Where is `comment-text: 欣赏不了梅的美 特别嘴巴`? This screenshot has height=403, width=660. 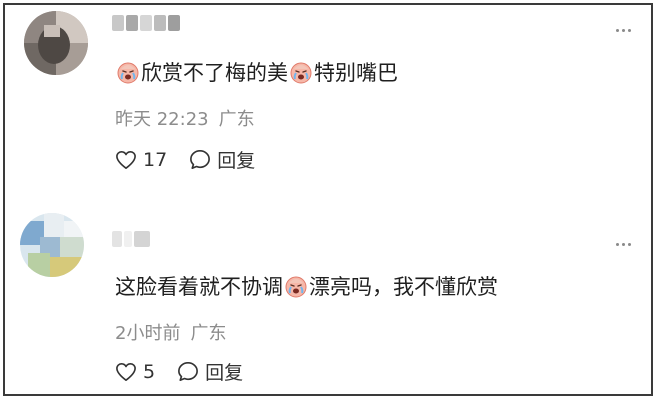
comment-text: 欣赏不了梅的美 特别嘴巴 is located at coordinates (256, 72).